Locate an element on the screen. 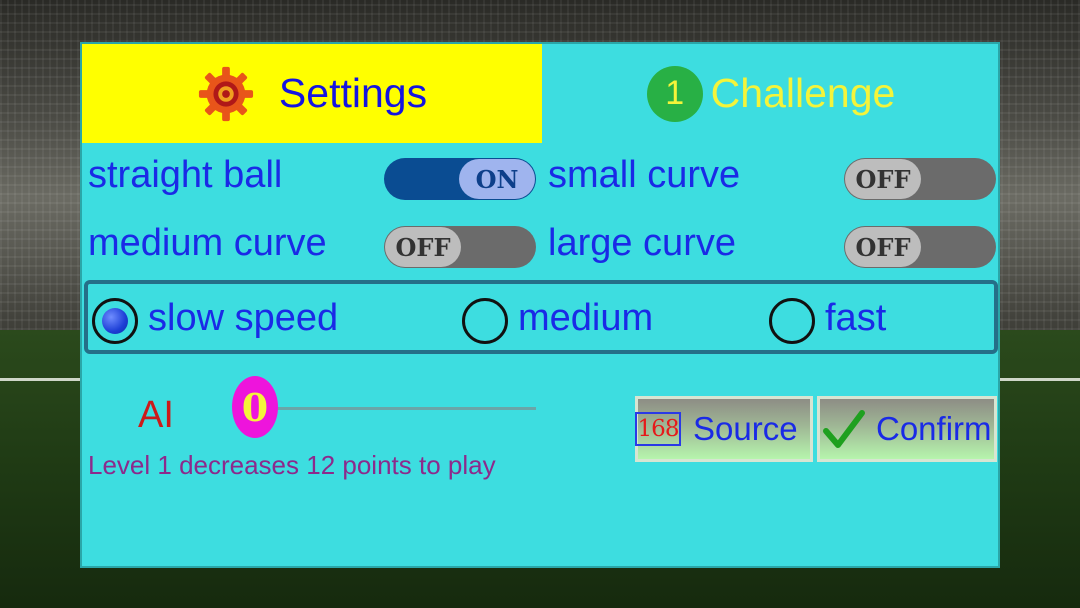 The width and height of the screenshot is (1080, 608). large-curve-toggle: OFF is located at coordinates (920, 247).